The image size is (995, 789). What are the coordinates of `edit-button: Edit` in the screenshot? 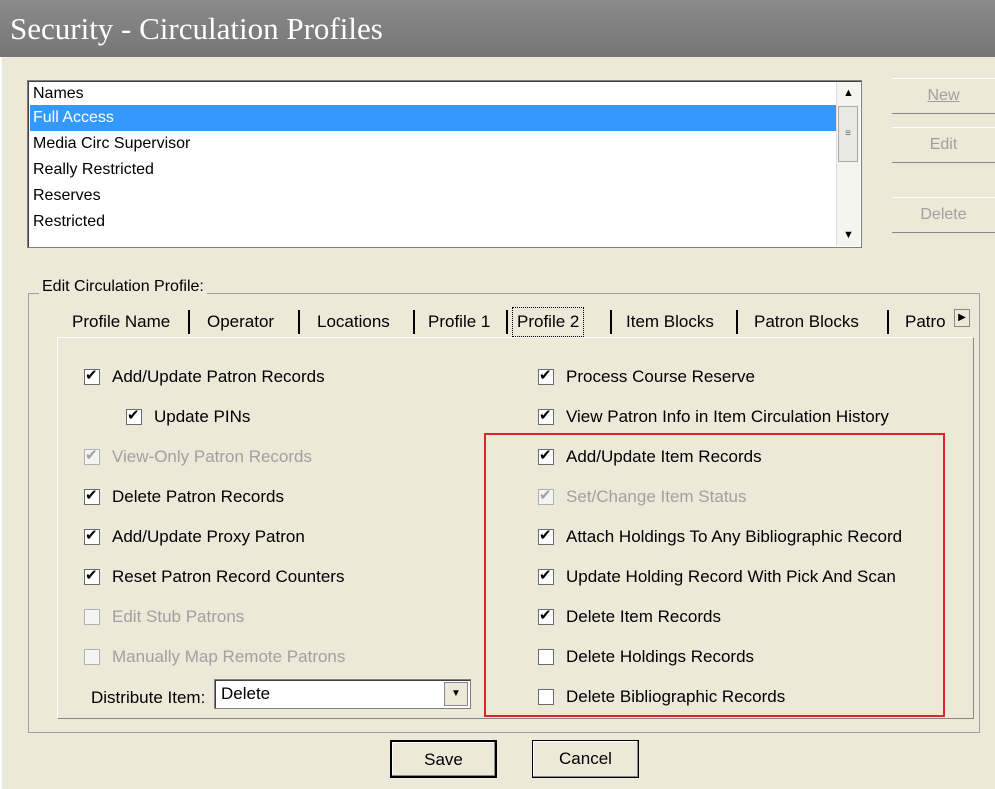 It's located at (943, 145).